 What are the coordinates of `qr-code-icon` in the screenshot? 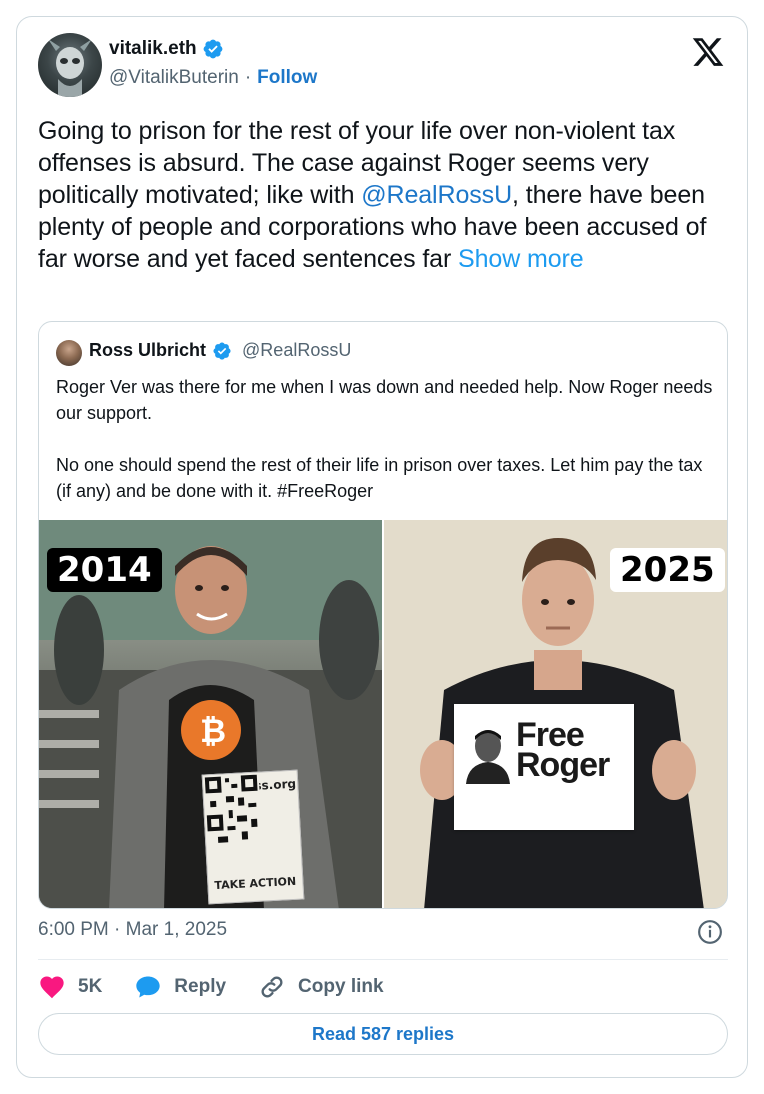 It's located at (232, 810).